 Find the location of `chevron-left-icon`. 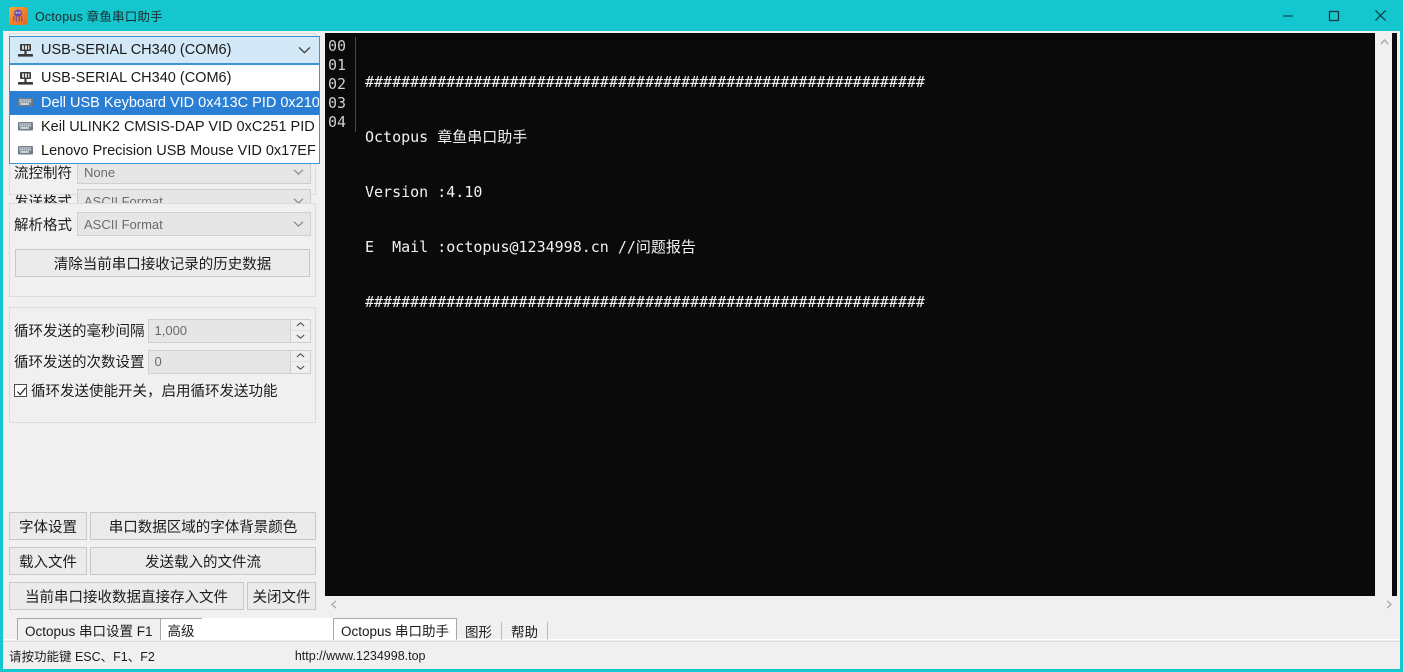

chevron-left-icon is located at coordinates (333, 604).